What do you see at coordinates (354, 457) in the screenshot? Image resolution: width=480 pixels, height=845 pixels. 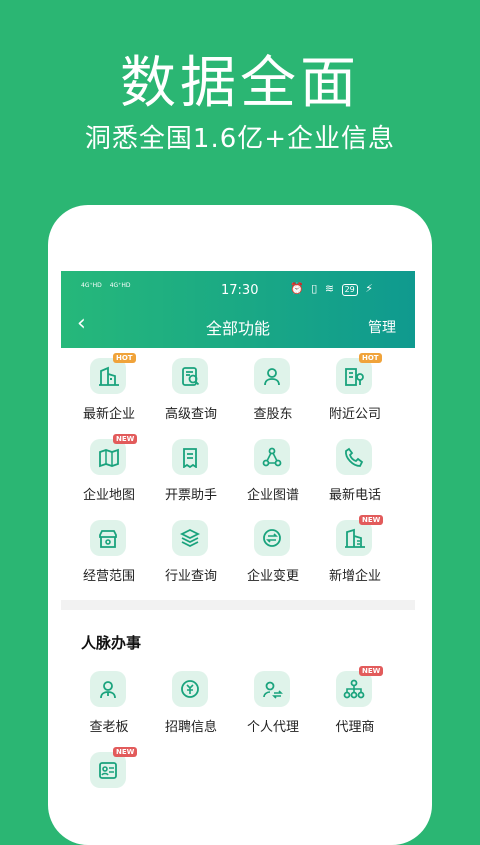 I see `phone-icon` at bounding box center [354, 457].